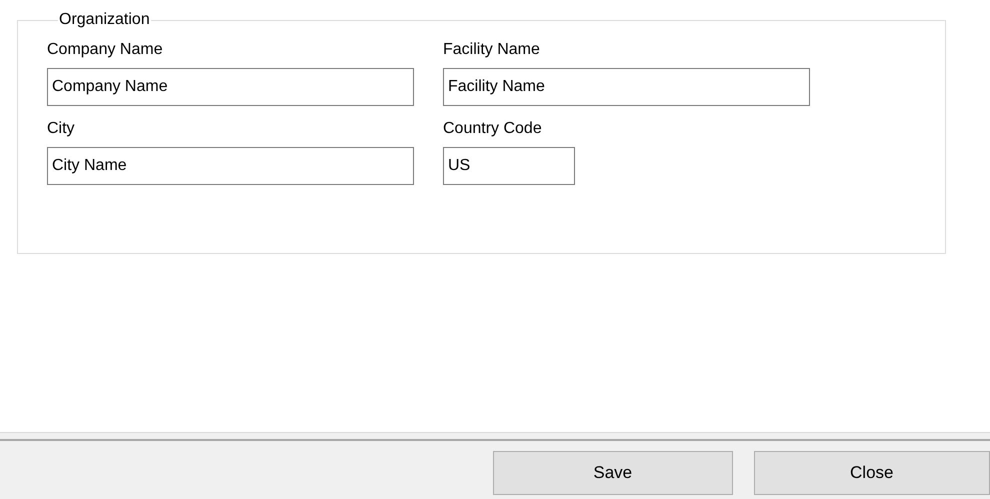  I want to click on group-title: Organization, so click(104, 20).